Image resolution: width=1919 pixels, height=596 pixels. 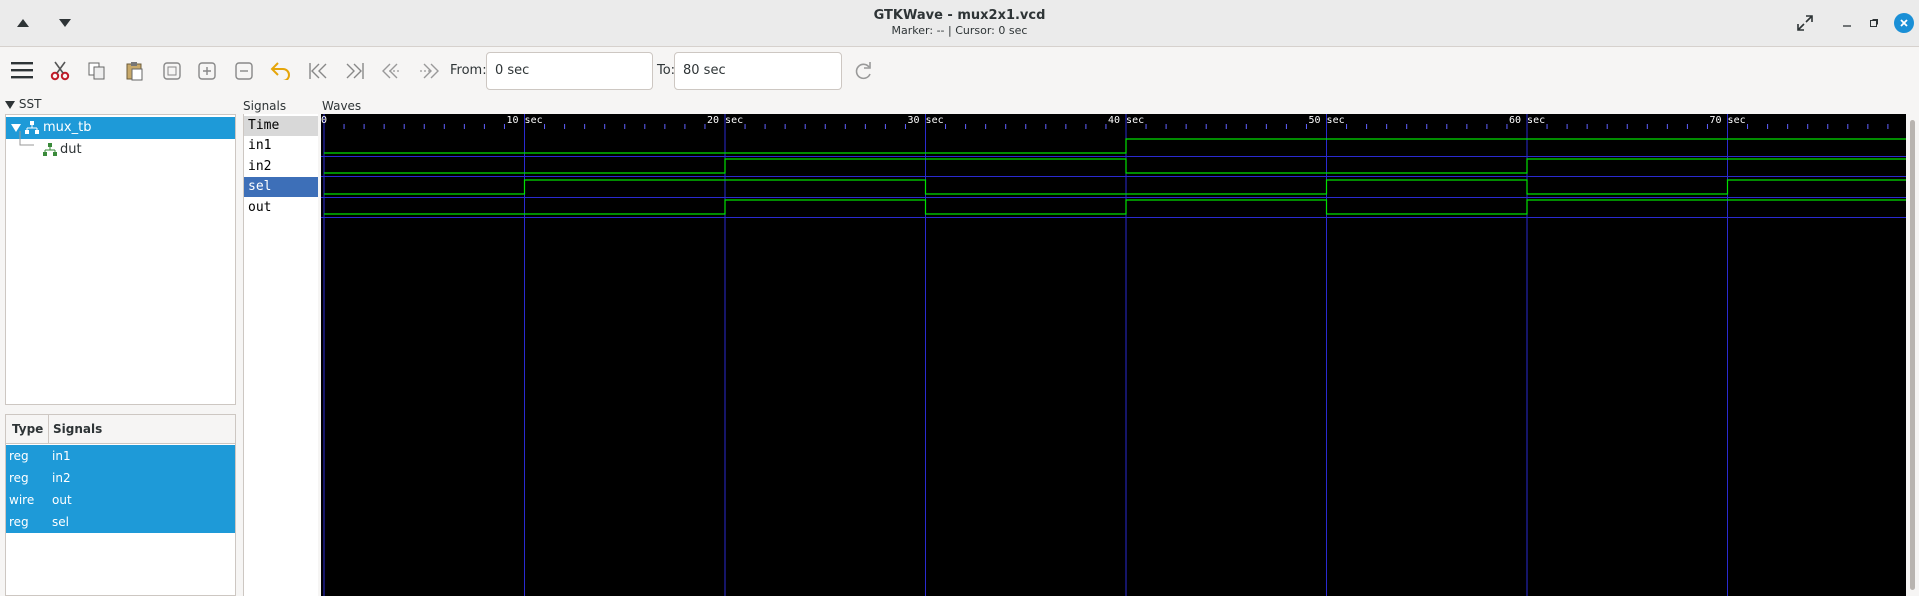 What do you see at coordinates (863, 71) in the screenshot?
I see `reload-icon` at bounding box center [863, 71].